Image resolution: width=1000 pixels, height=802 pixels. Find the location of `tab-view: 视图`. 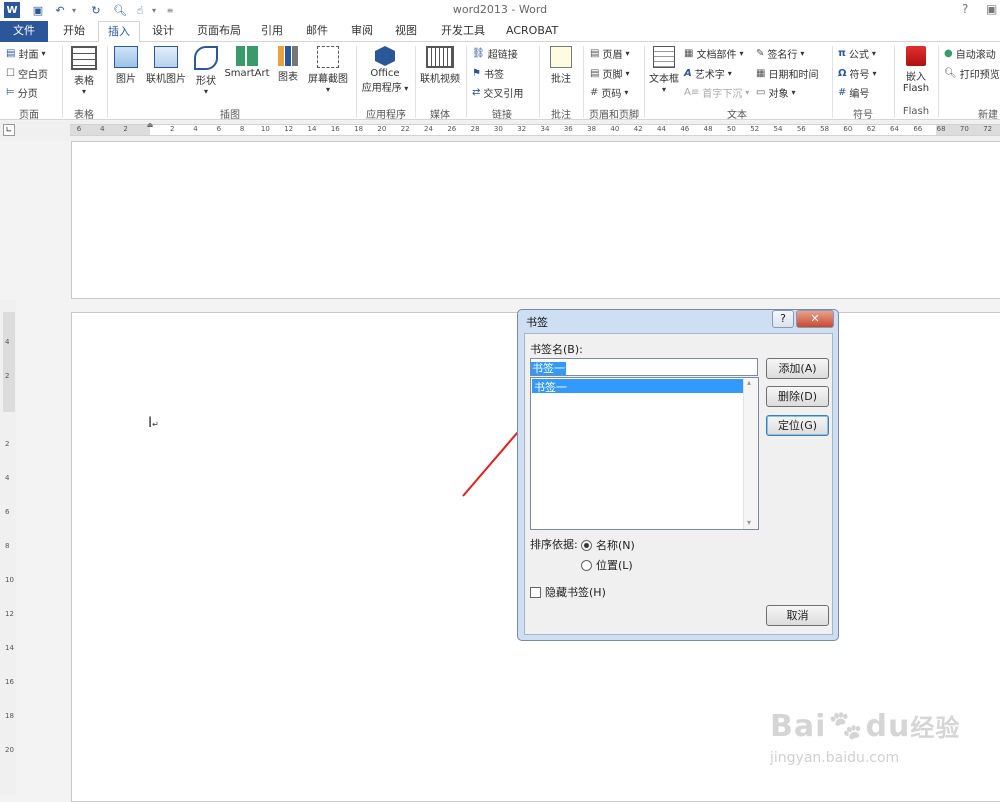

tab-view: 视图 is located at coordinates (406, 31).